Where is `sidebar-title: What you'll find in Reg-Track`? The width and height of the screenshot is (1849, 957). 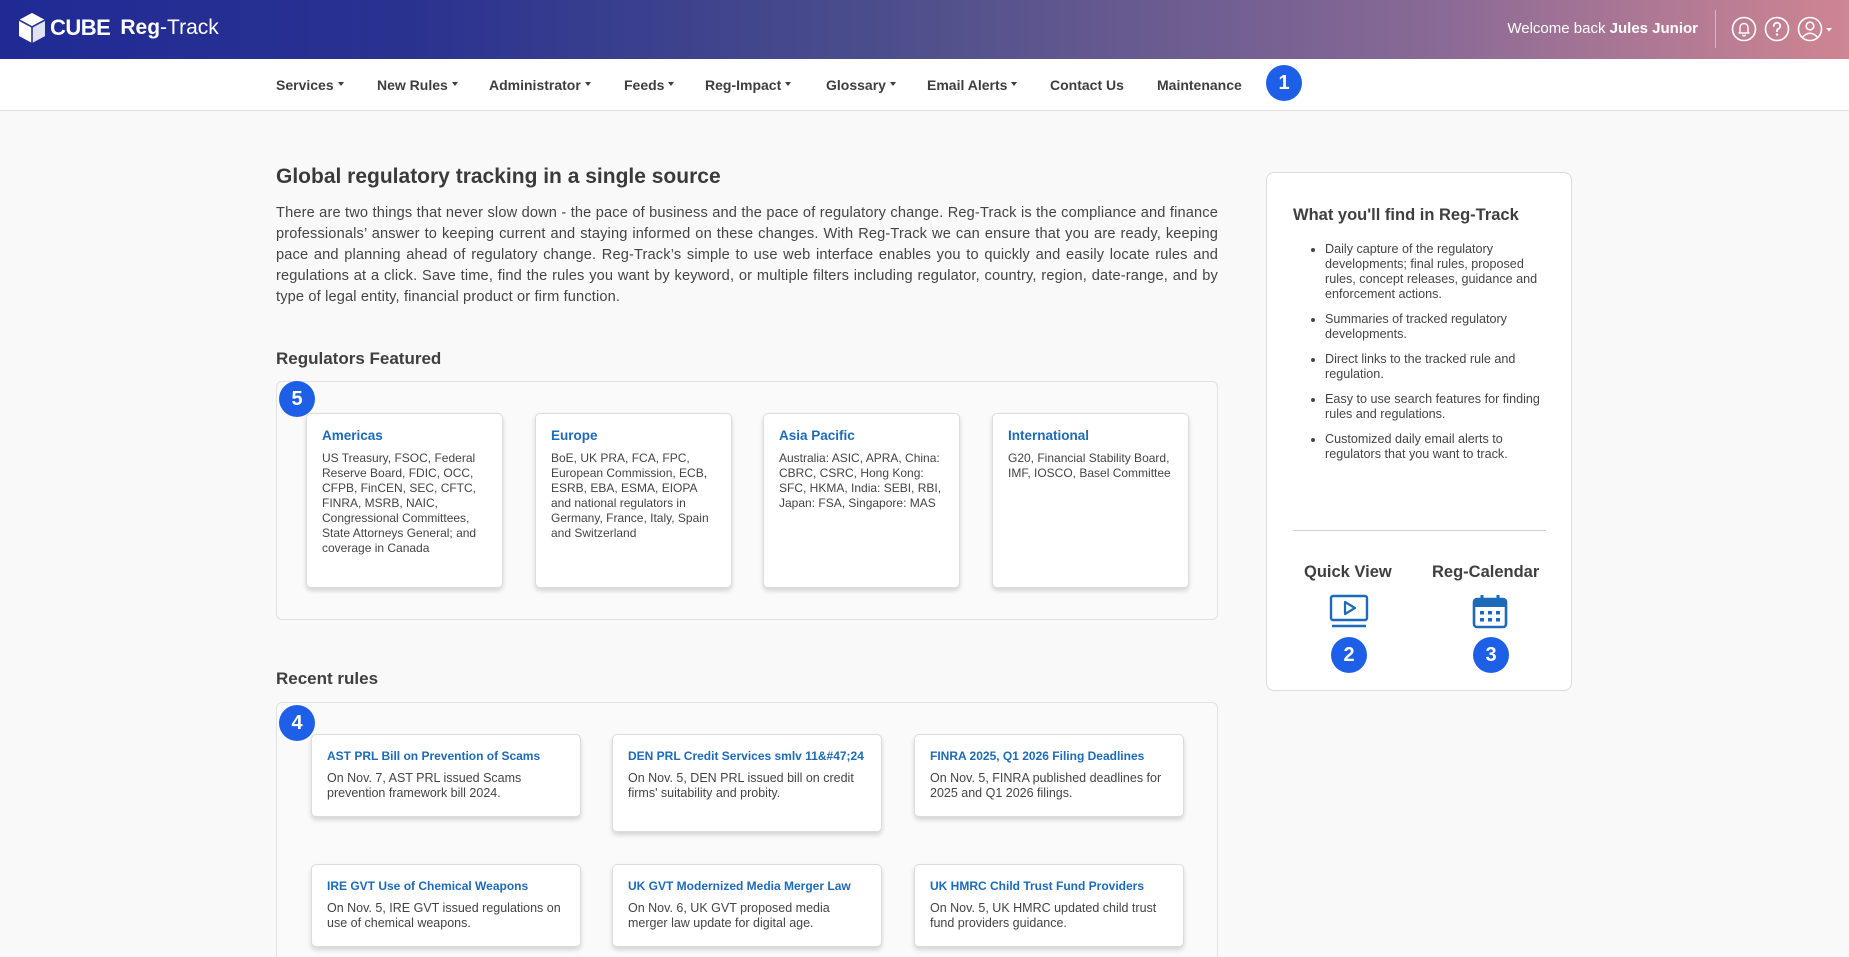 sidebar-title: What you'll find in Reg-Track is located at coordinates (1406, 215).